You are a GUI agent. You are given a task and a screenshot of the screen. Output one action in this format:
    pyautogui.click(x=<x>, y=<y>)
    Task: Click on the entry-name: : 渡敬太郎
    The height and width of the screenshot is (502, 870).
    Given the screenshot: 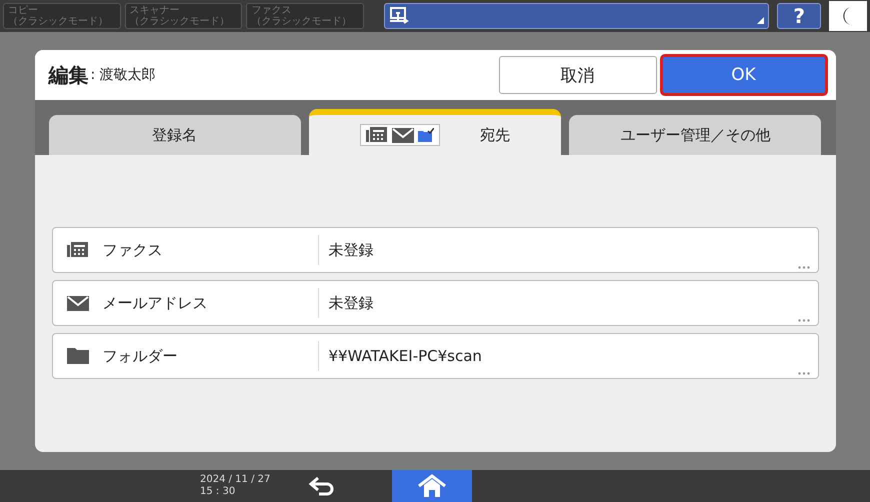 What is the action you would take?
    pyautogui.click(x=123, y=75)
    